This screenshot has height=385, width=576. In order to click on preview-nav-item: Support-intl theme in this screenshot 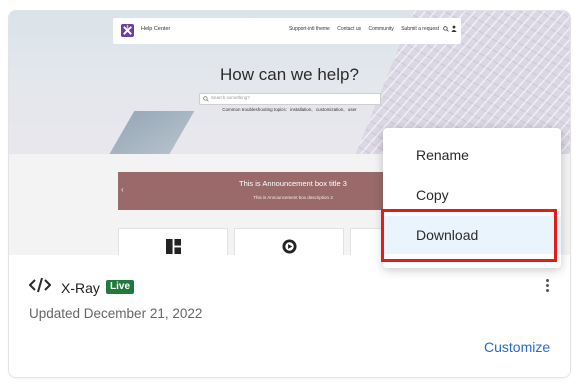, I will do `click(309, 29)`.